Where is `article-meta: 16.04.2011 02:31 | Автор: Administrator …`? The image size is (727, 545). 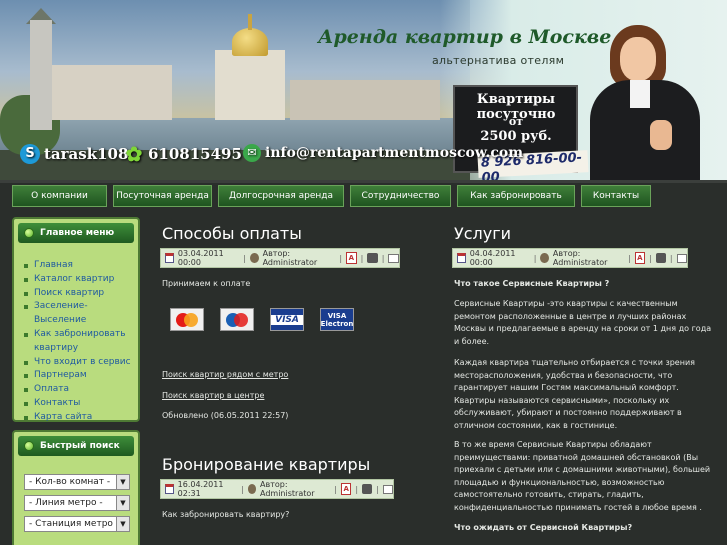
article-meta: 16.04.2011 02:31 | Автор: Administrator … is located at coordinates (277, 489).